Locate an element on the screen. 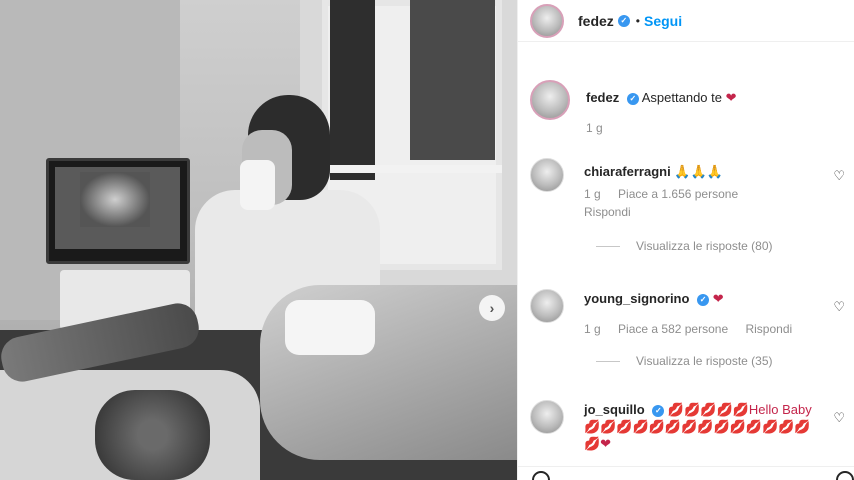 The image size is (854, 480). action-bar is located at coordinates (686, 473).